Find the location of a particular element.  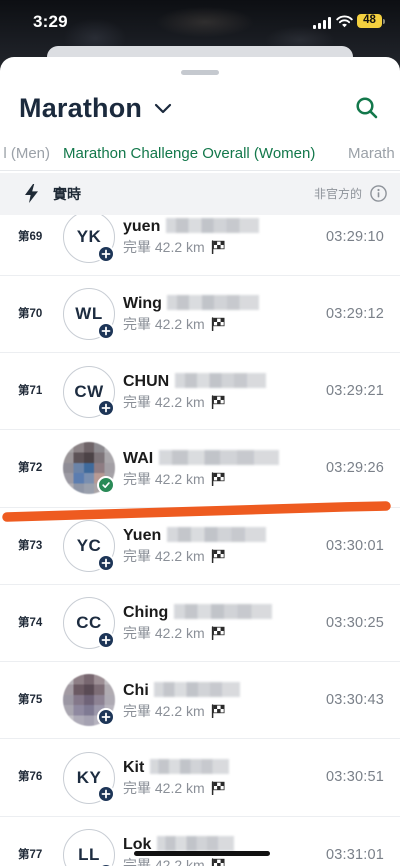

result-row: 第75 Chi 完畢 42.2 km 03:30:43 is located at coordinates (200, 701).